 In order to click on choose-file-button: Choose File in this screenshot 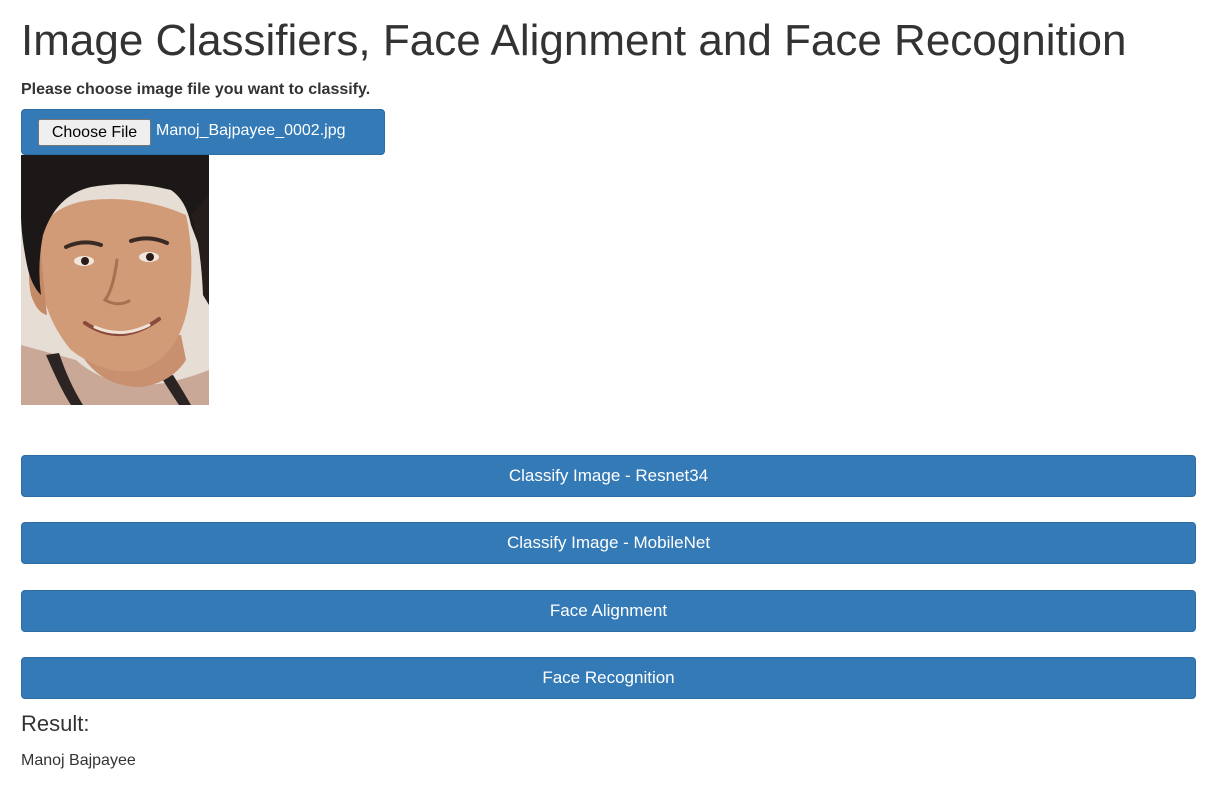, I will do `click(94, 132)`.